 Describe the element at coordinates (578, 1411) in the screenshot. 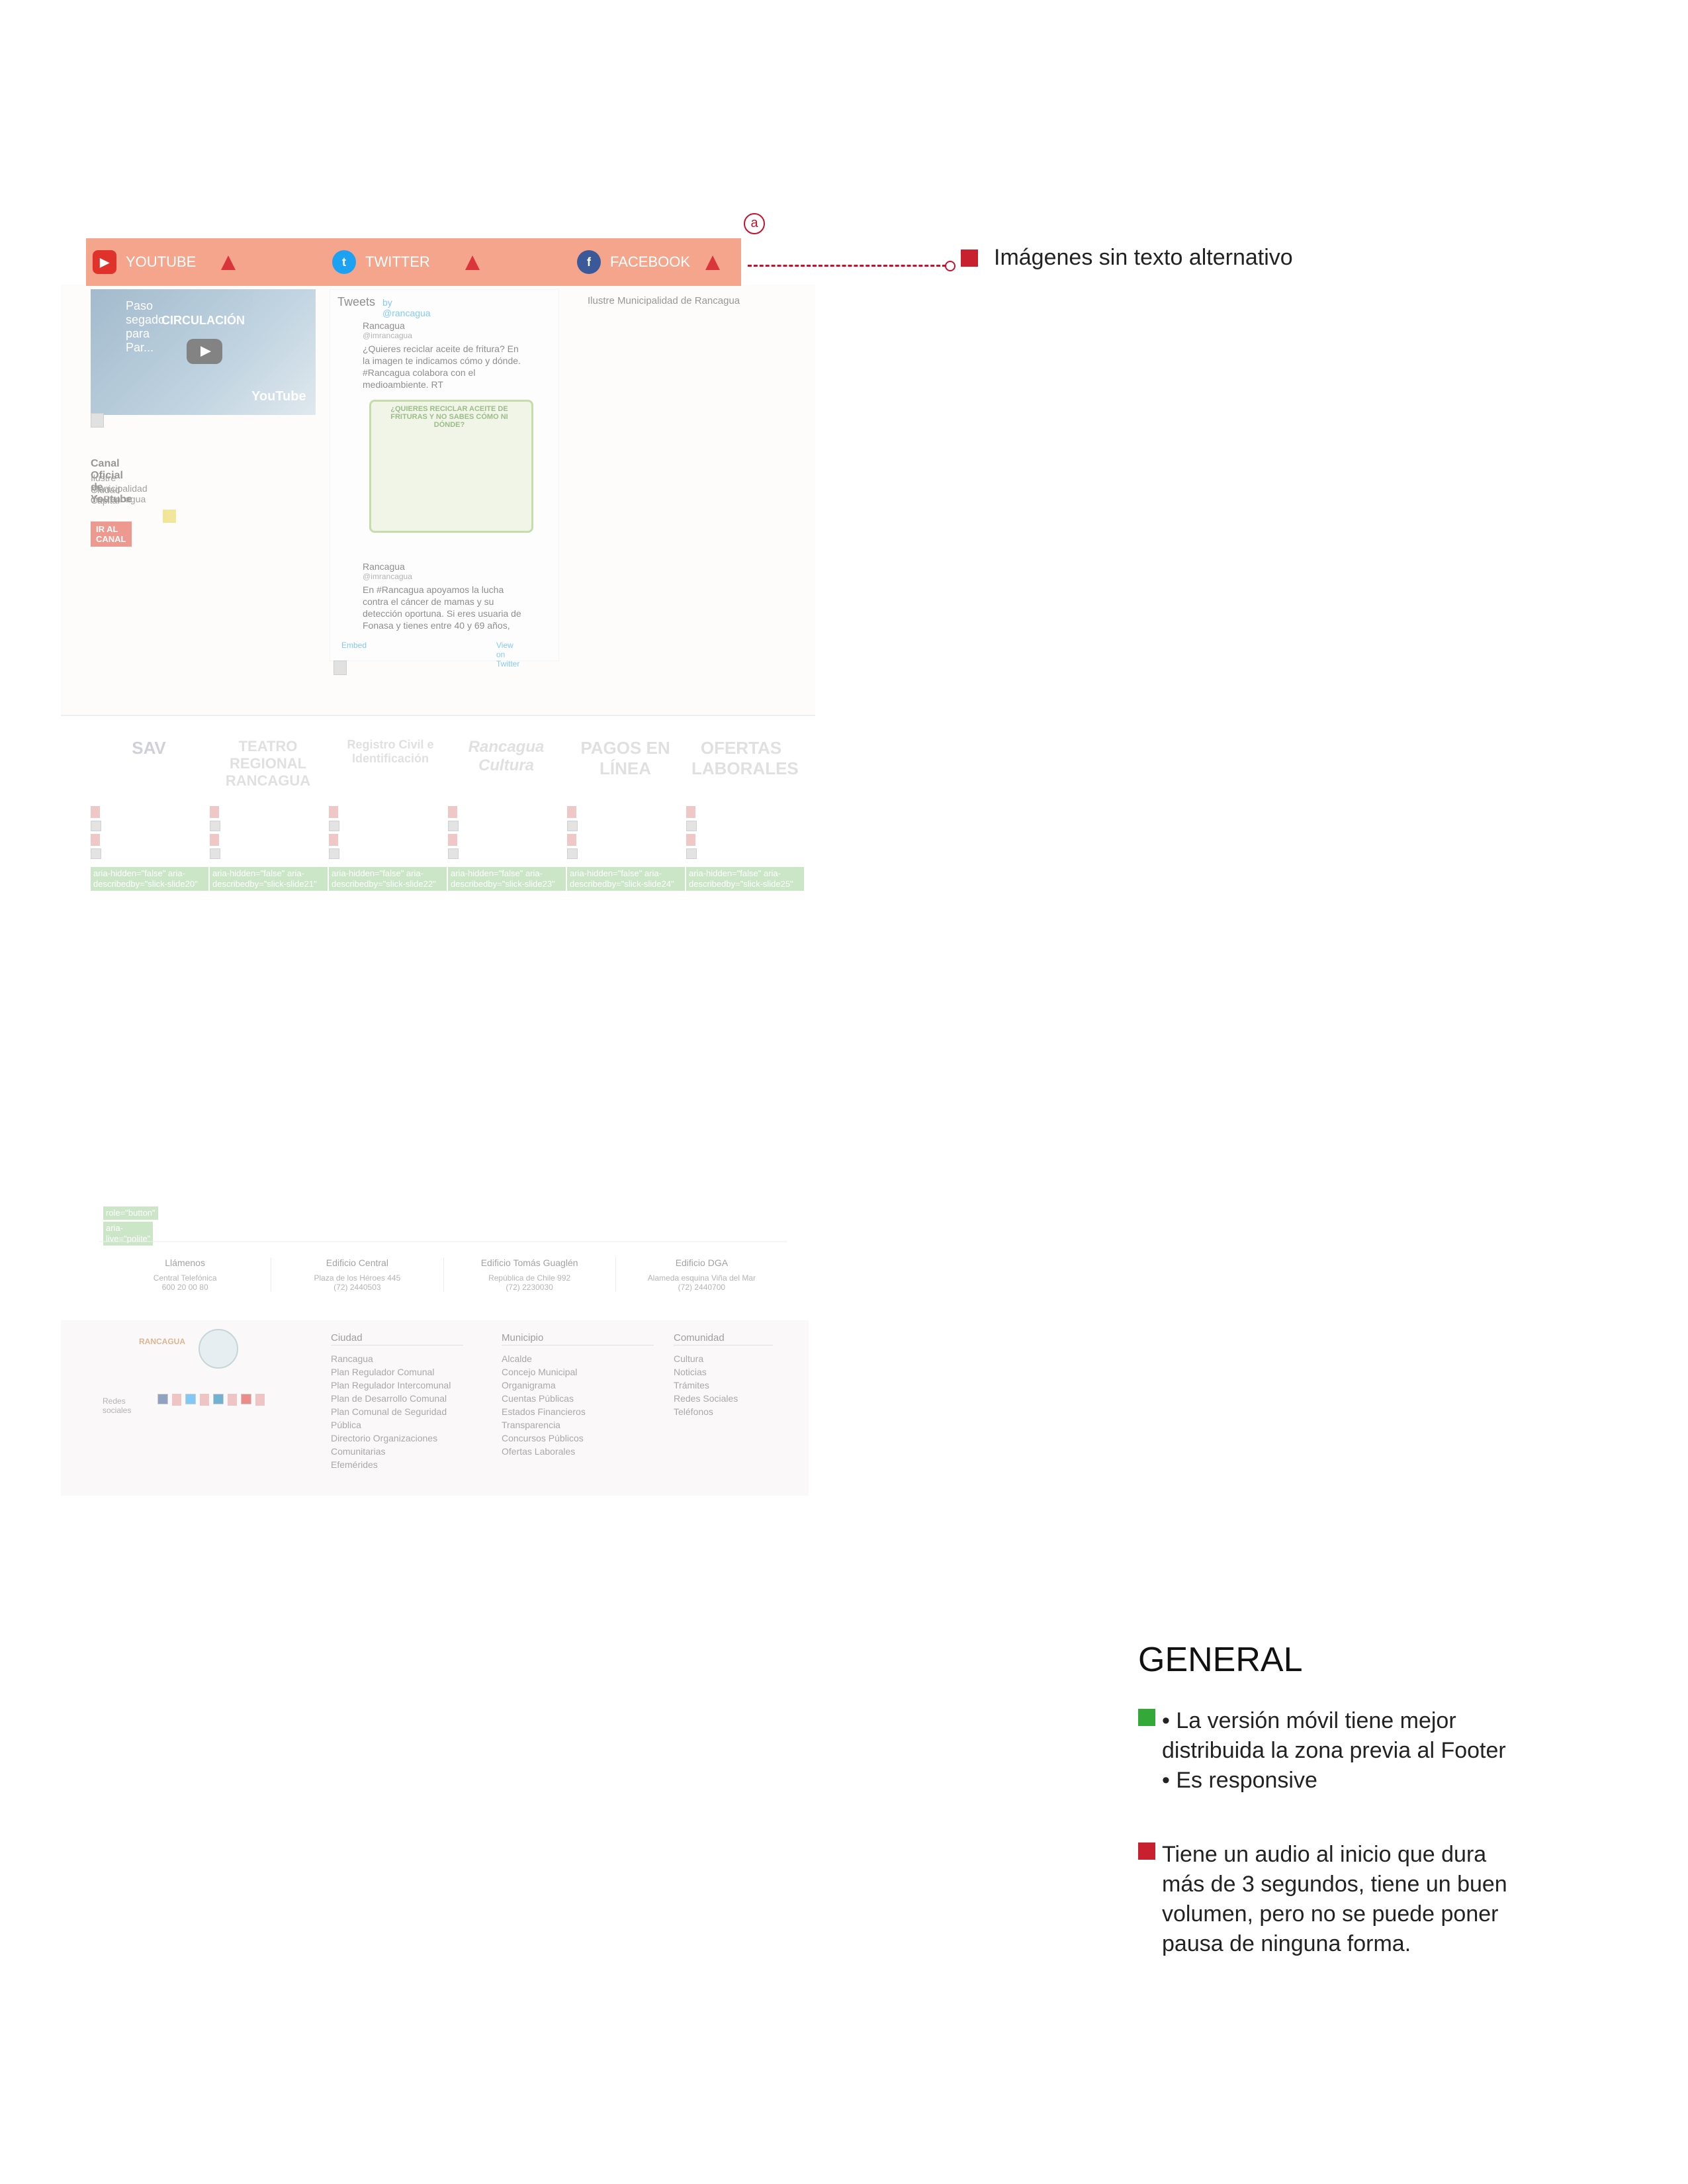

I see `footer-link: Estados Financieros` at that location.